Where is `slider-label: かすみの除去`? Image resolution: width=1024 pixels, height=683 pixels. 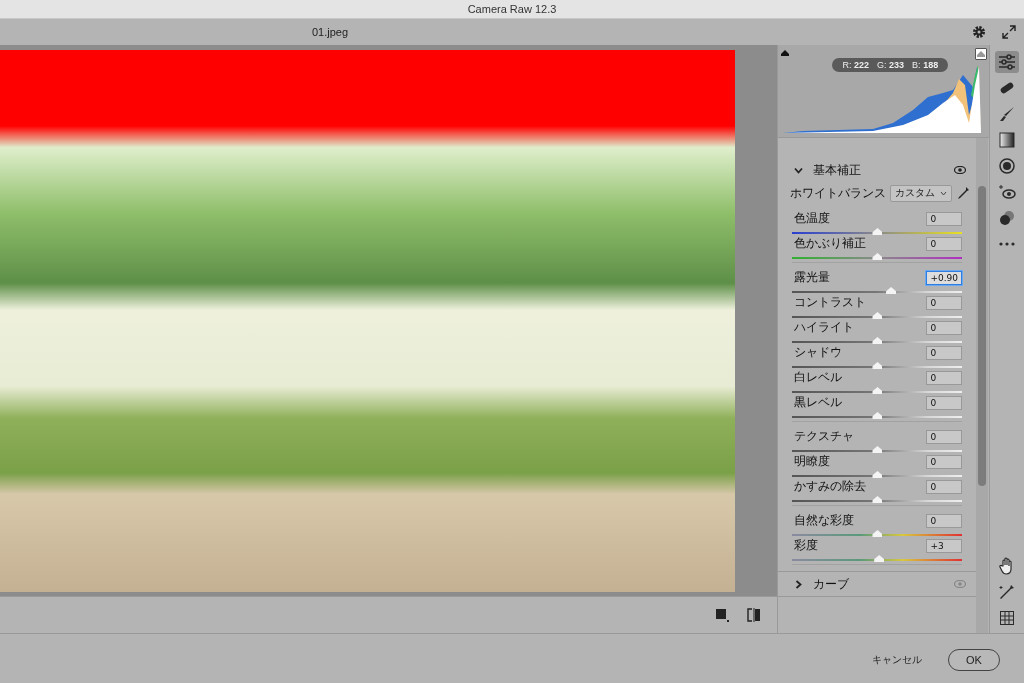 slider-label: かすみの除去 is located at coordinates (830, 486).